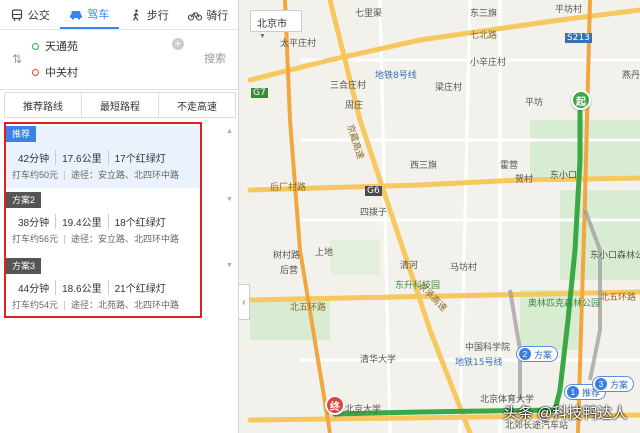 This screenshot has width=640, height=433. What do you see at coordinates (601, 384) in the screenshot?
I see `badge-number: 3` at bounding box center [601, 384].